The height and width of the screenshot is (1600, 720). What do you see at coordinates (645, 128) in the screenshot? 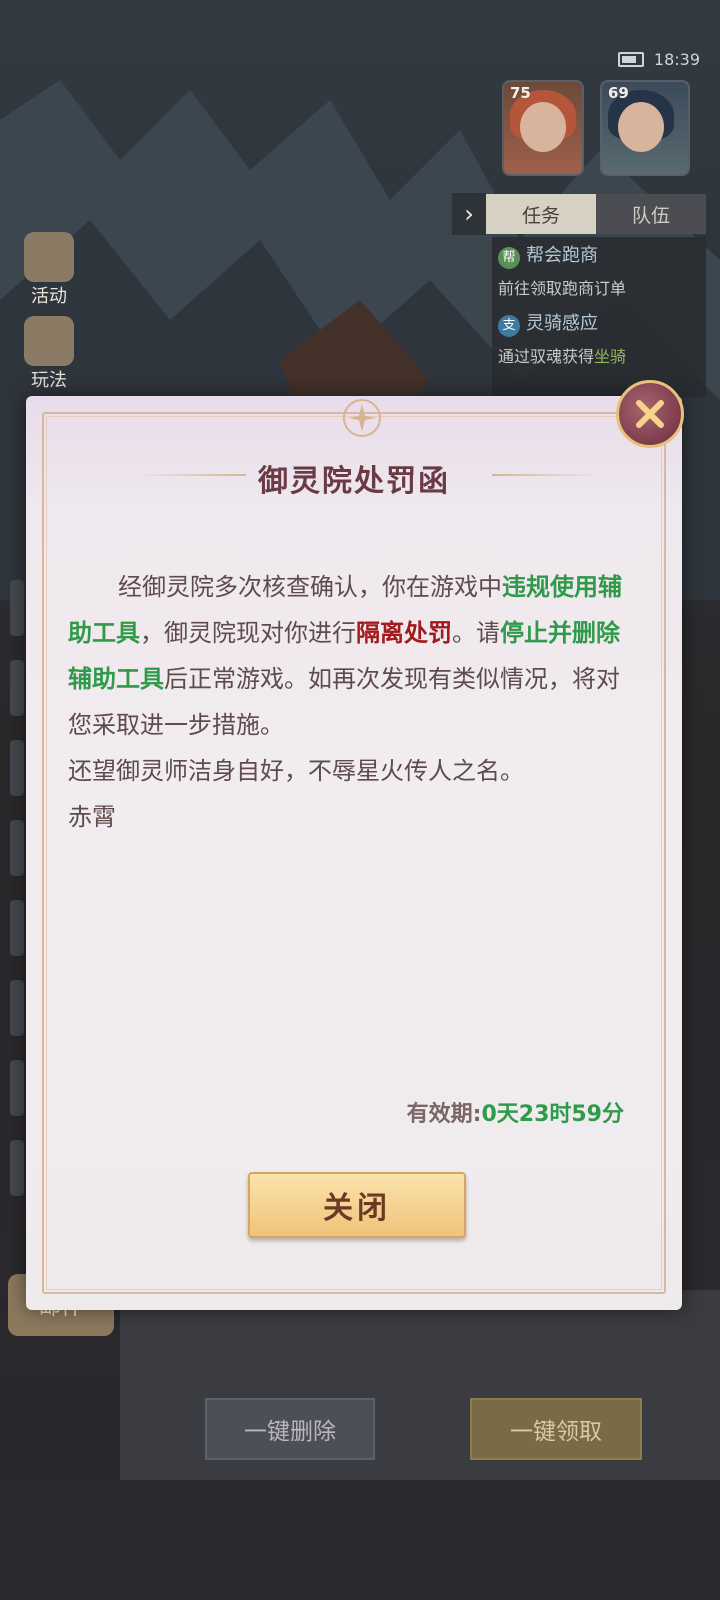
I see `team-portrait-2: 69` at bounding box center [645, 128].